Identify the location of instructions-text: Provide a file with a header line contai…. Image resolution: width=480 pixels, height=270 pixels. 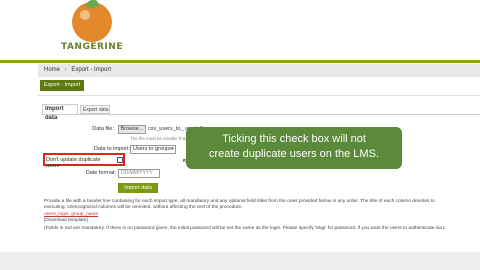
(239, 201).